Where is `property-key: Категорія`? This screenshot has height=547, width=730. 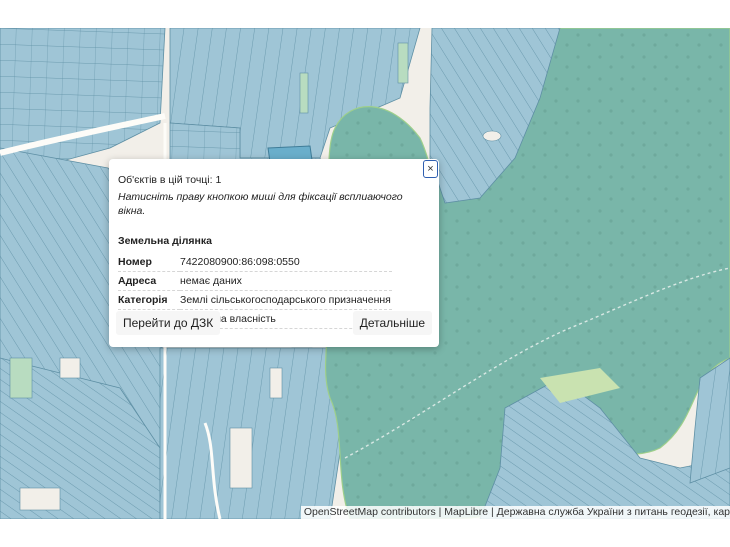
property-key: Категорія is located at coordinates (149, 300).